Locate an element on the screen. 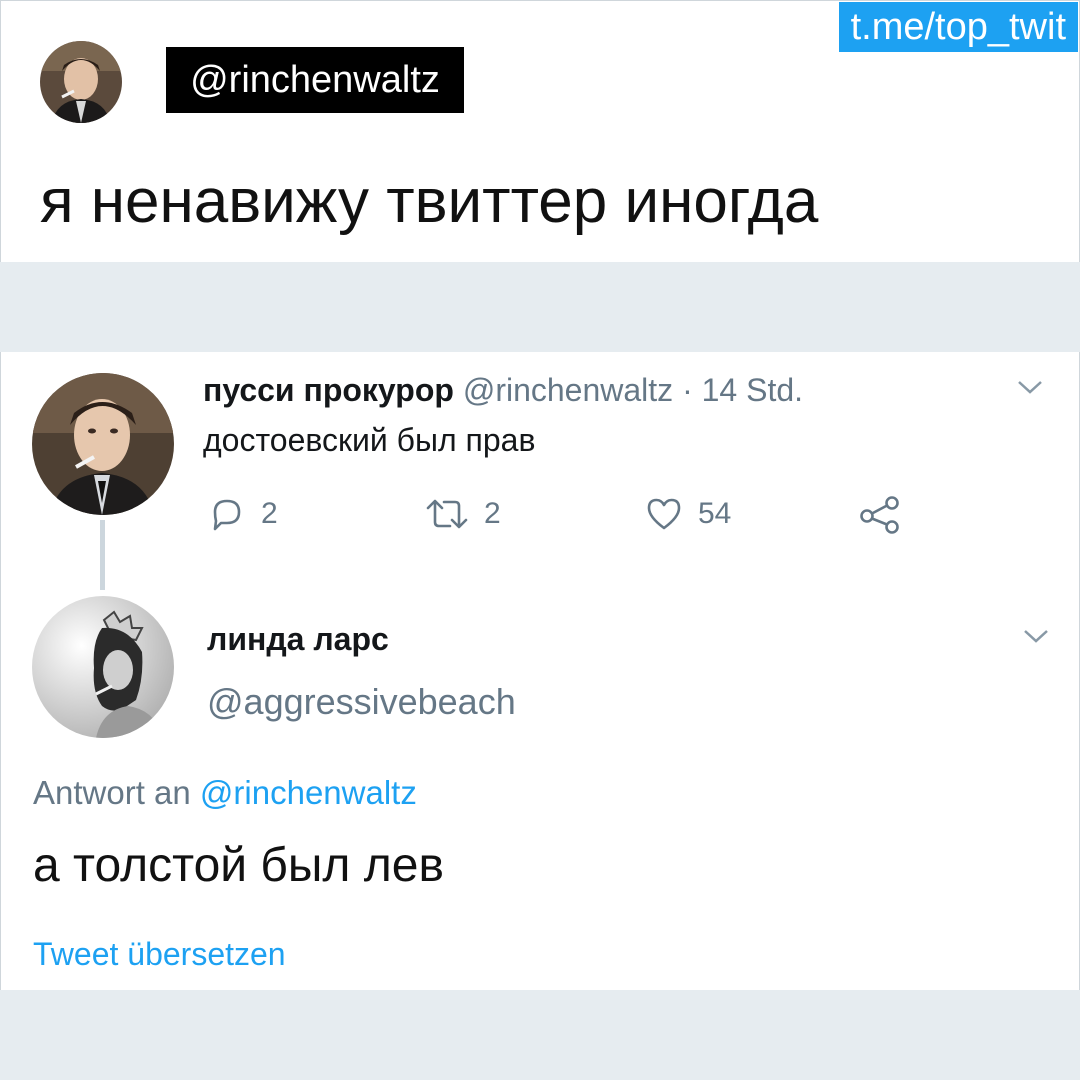 This screenshot has height=1080, width=1080. retweet-icon is located at coordinates (447, 514).